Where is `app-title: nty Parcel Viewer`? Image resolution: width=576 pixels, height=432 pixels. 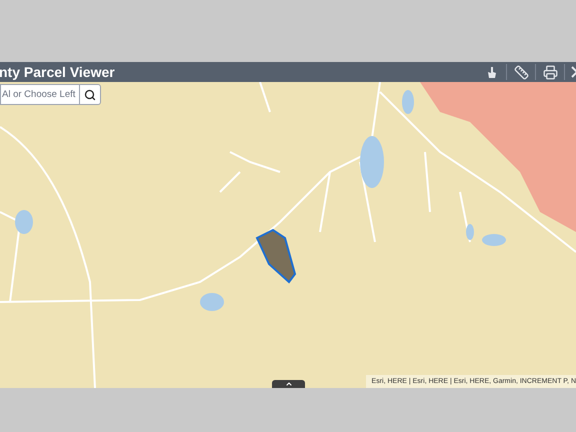
app-title: nty Parcel Viewer is located at coordinates (57, 72).